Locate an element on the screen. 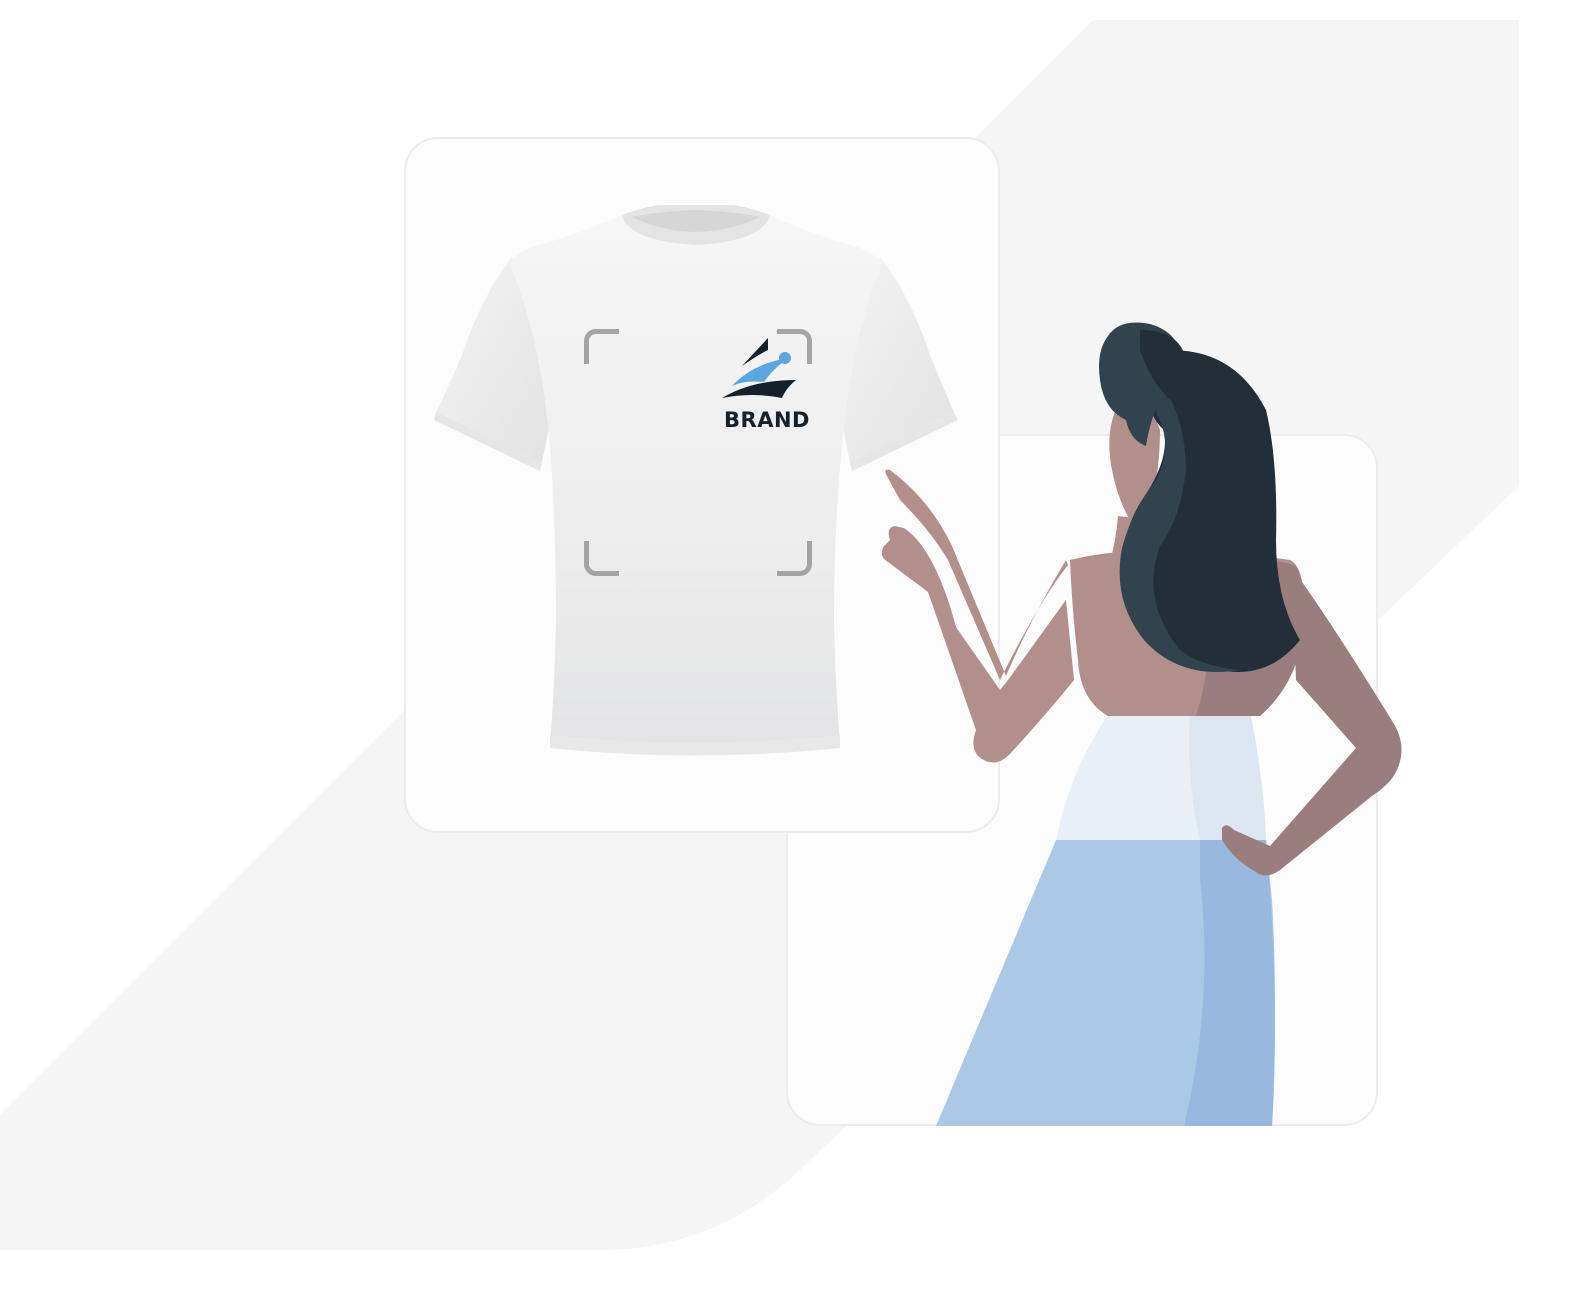  frame-corner-top-left is located at coordinates (601, 346).